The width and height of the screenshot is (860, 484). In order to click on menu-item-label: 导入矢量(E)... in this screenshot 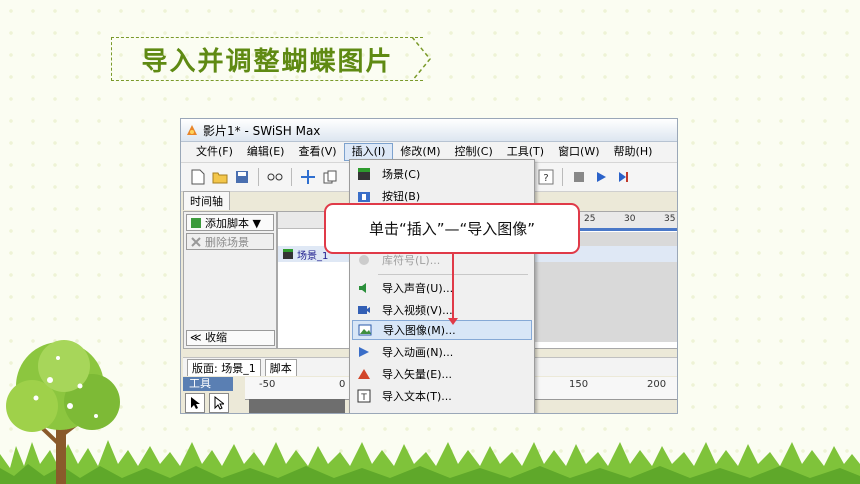, I will do `click(417, 374)`.